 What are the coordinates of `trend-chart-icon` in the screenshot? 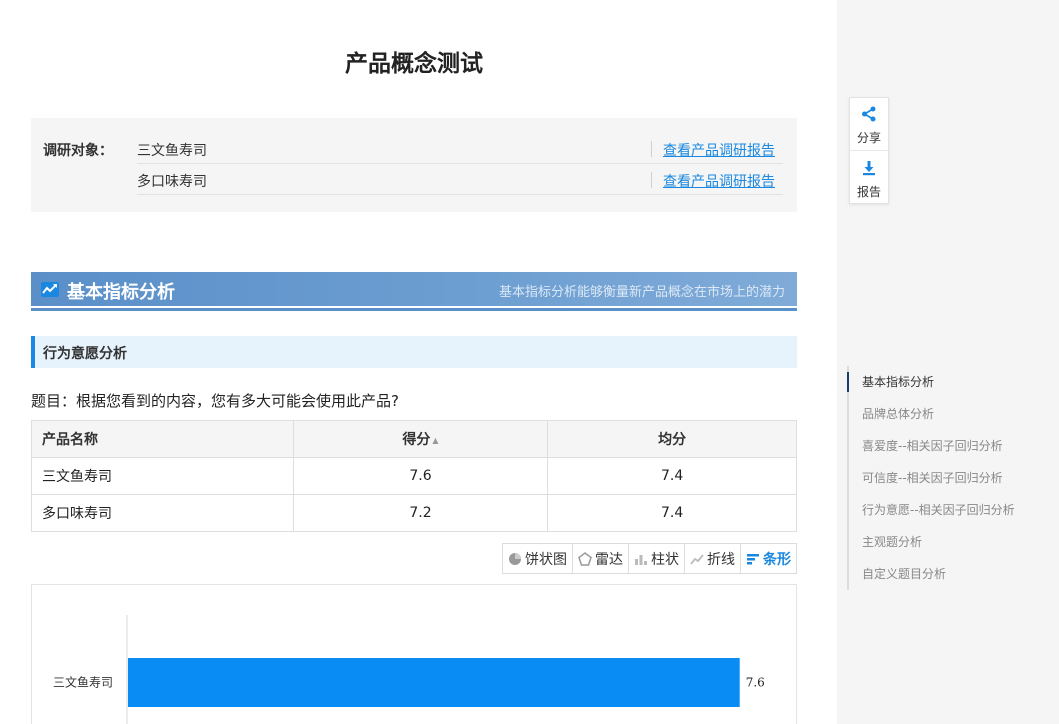 It's located at (50, 289).